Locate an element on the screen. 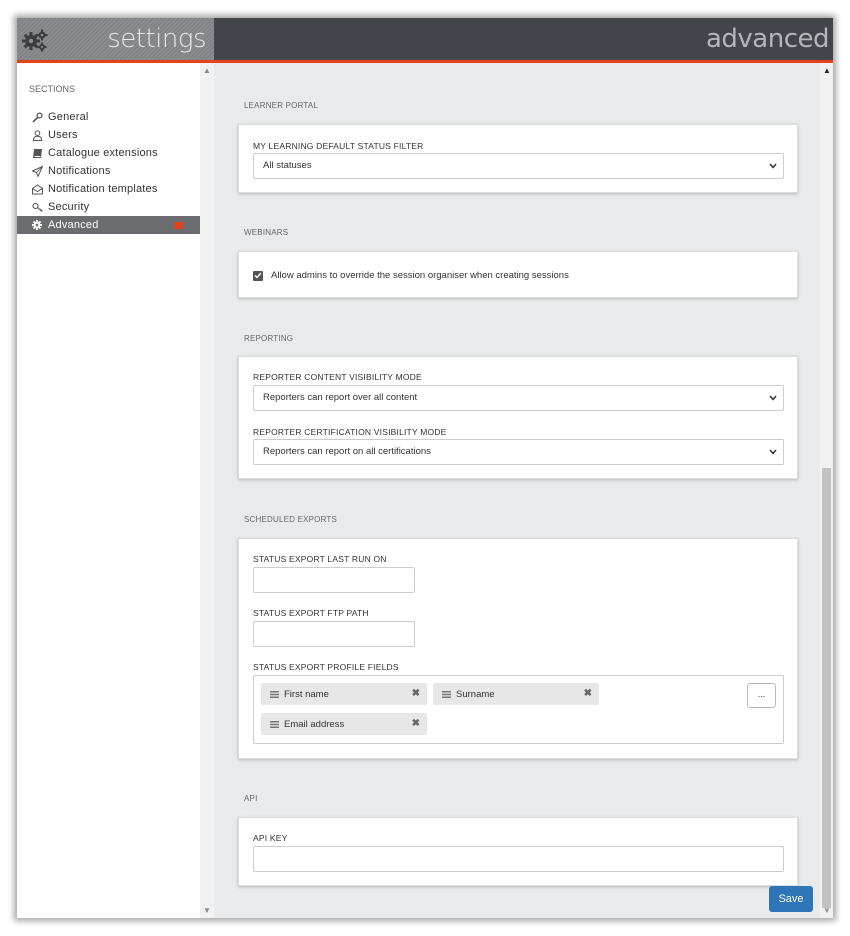 The height and width of the screenshot is (936, 850). sidebar-item-notification-templates: Notification templates is located at coordinates (108, 189).